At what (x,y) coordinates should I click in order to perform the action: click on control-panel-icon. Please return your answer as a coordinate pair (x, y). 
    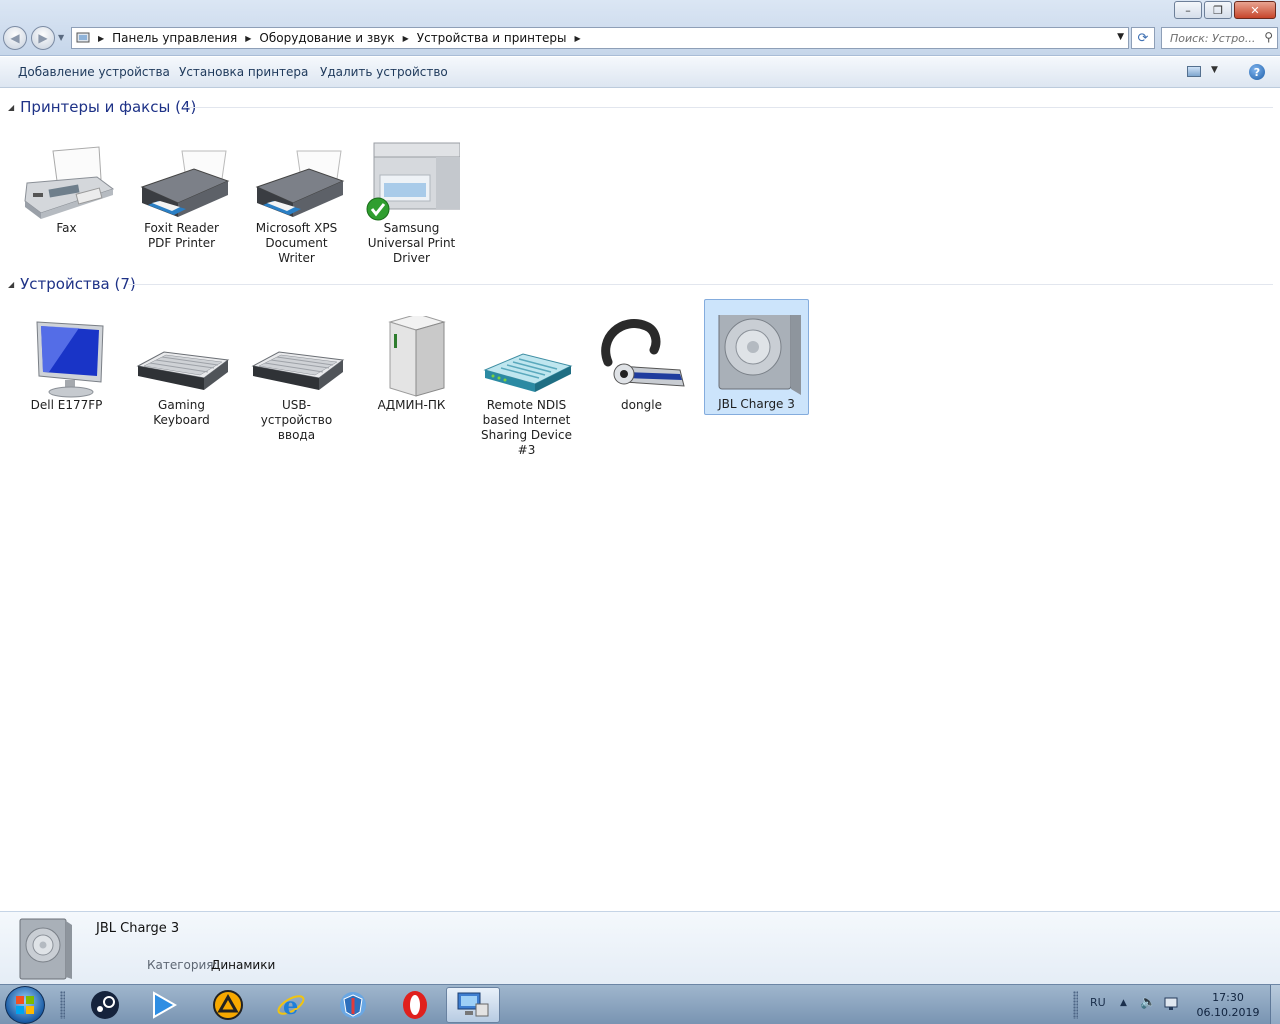
    Looking at the image, I should click on (83, 37).